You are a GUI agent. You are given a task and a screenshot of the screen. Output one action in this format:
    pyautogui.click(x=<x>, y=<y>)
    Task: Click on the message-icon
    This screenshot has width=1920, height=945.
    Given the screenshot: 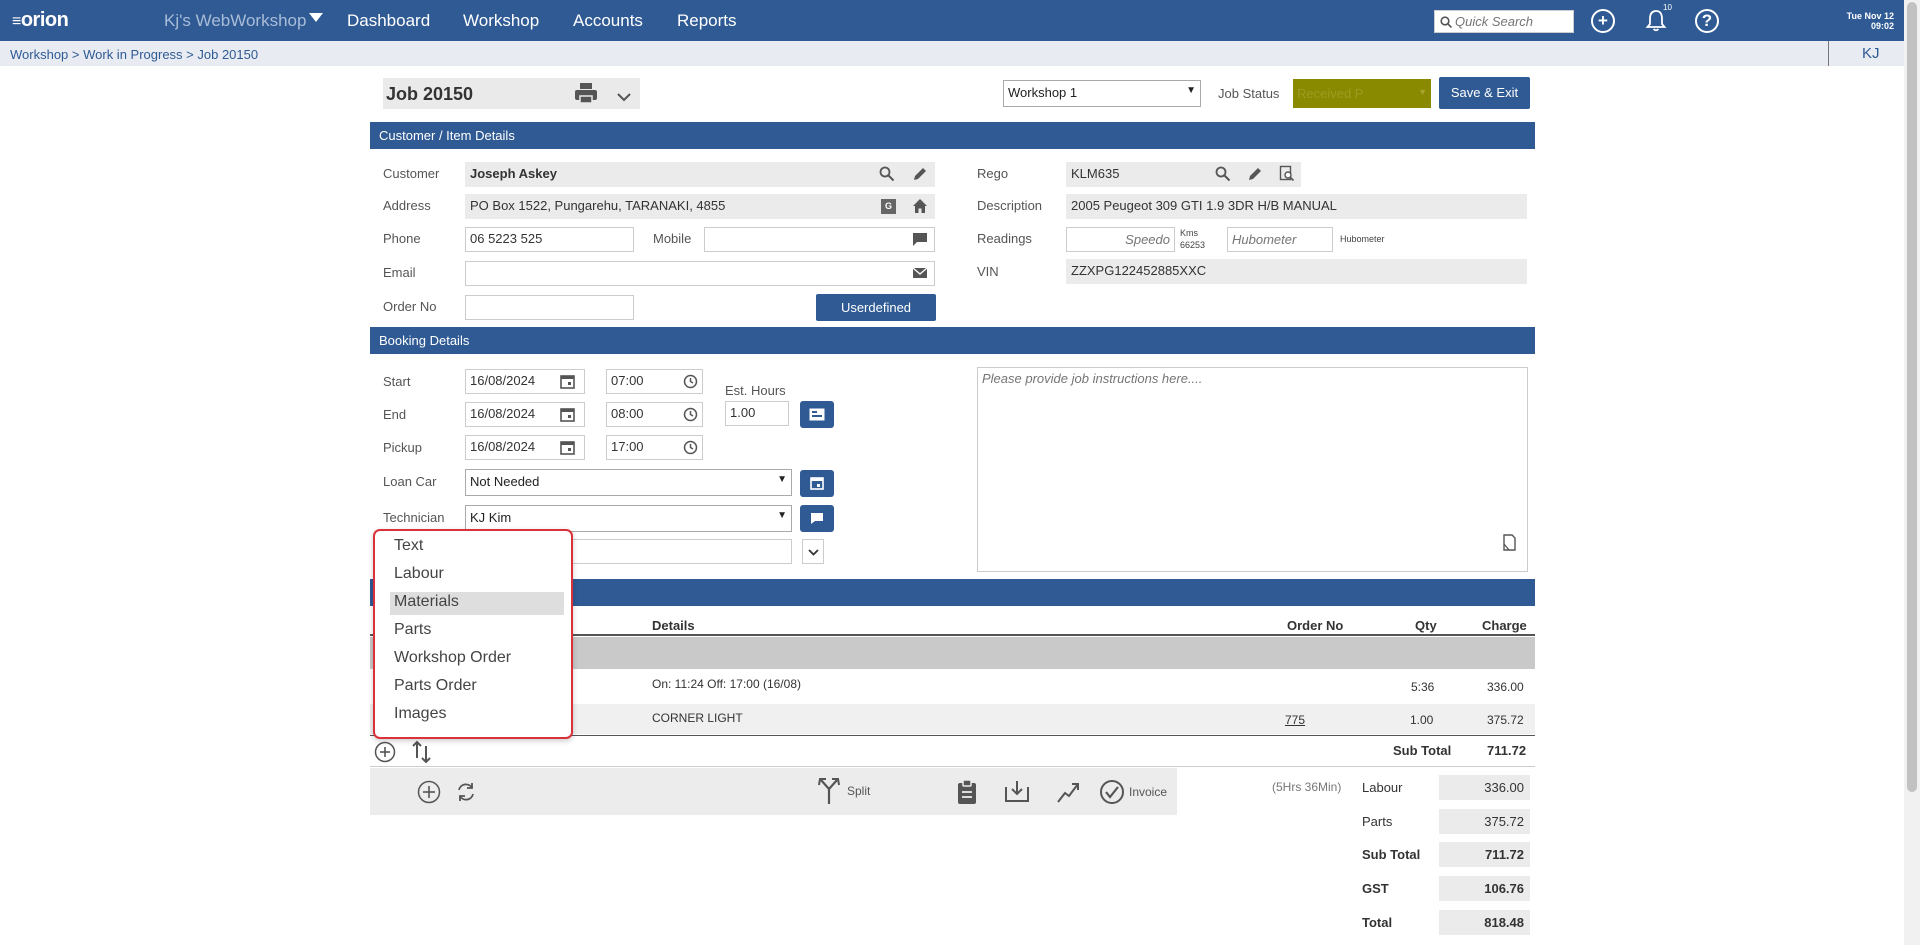 What is the action you would take?
    pyautogui.click(x=920, y=239)
    